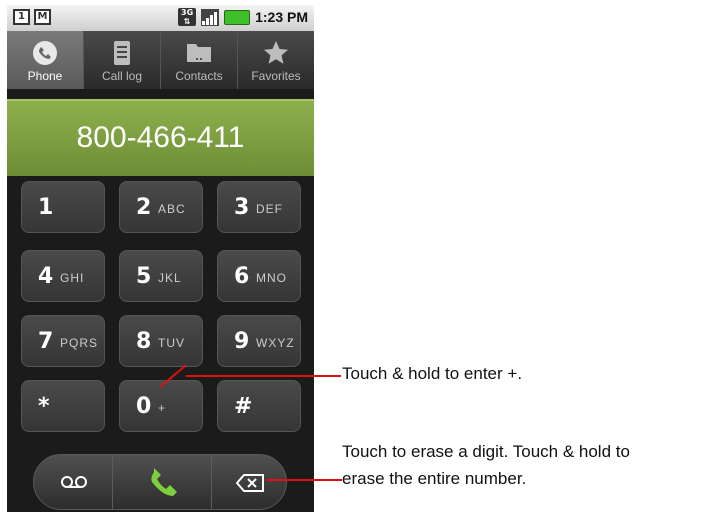 The image size is (701, 517). I want to click on tab-contacts: Contacts, so click(198, 60).